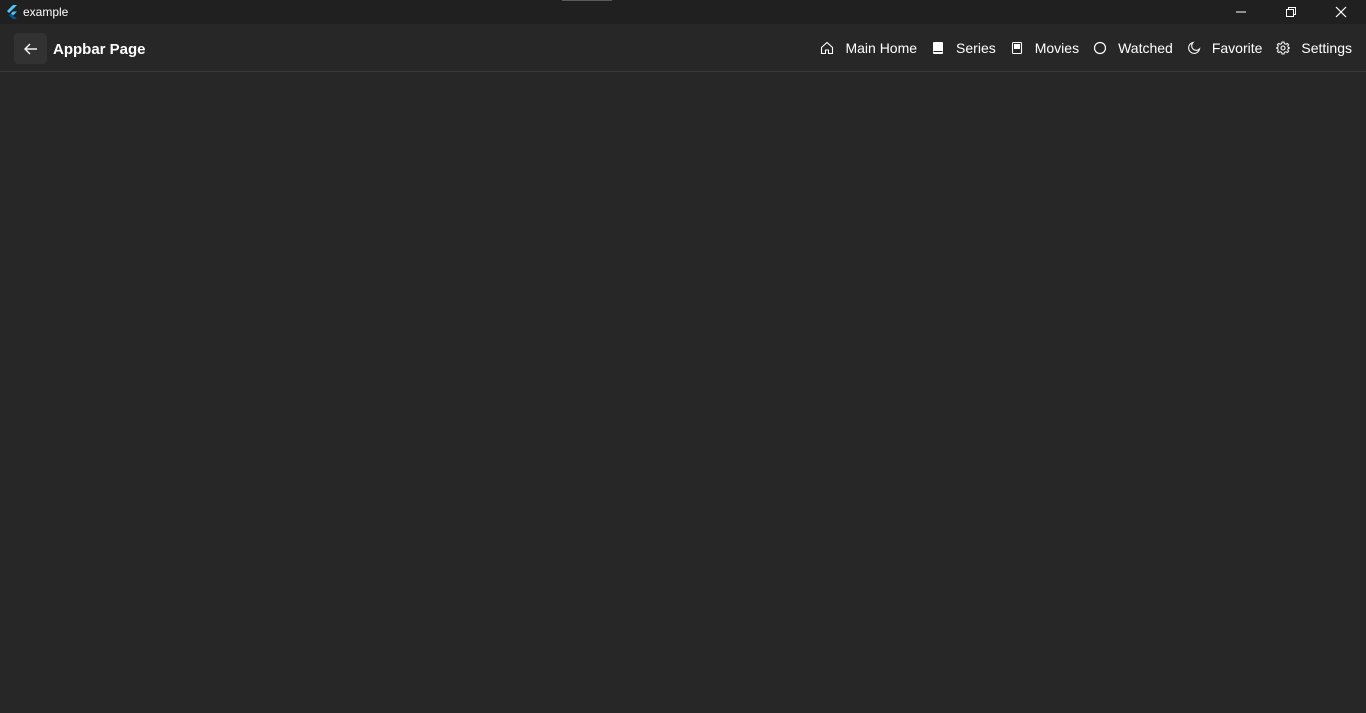 This screenshot has width=1366, height=713. Describe the element at coordinates (99, 49) in the screenshot. I see `page-title: Appbar Page` at that location.